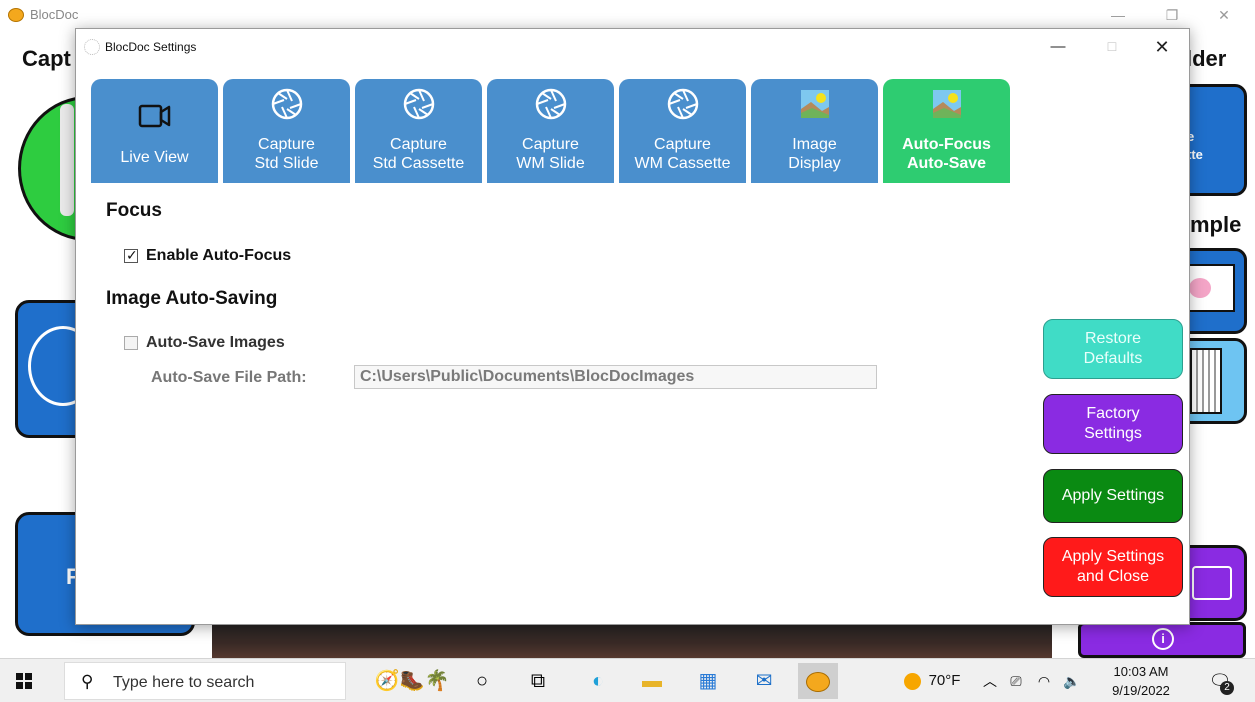  I want to click on mail-icon: ✉, so click(764, 681).